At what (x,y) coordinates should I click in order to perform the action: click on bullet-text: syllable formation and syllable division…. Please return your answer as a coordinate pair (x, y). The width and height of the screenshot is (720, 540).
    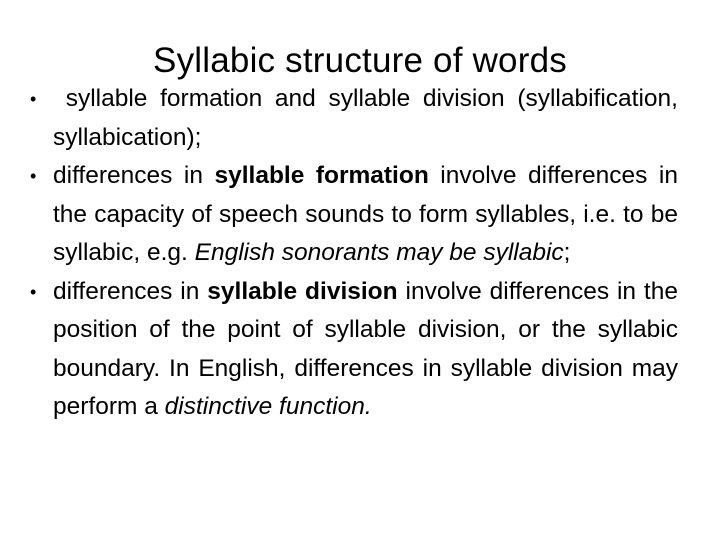
    Looking at the image, I should click on (369, 118).